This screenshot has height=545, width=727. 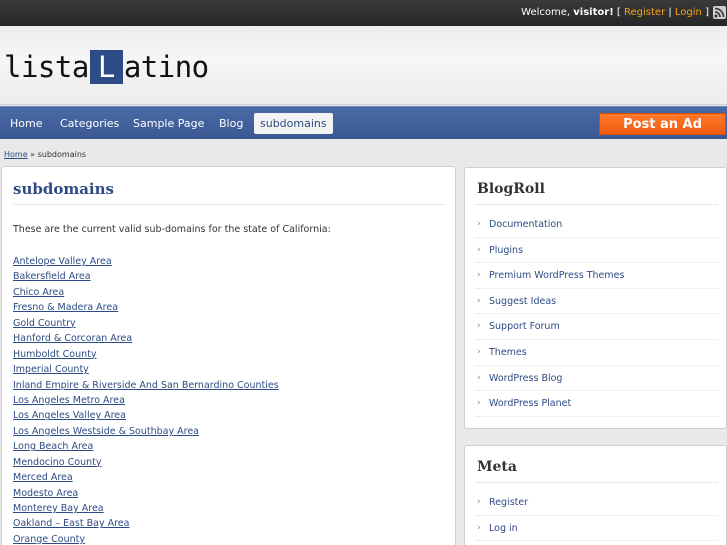 I want to click on rss-icon, so click(x=719, y=12).